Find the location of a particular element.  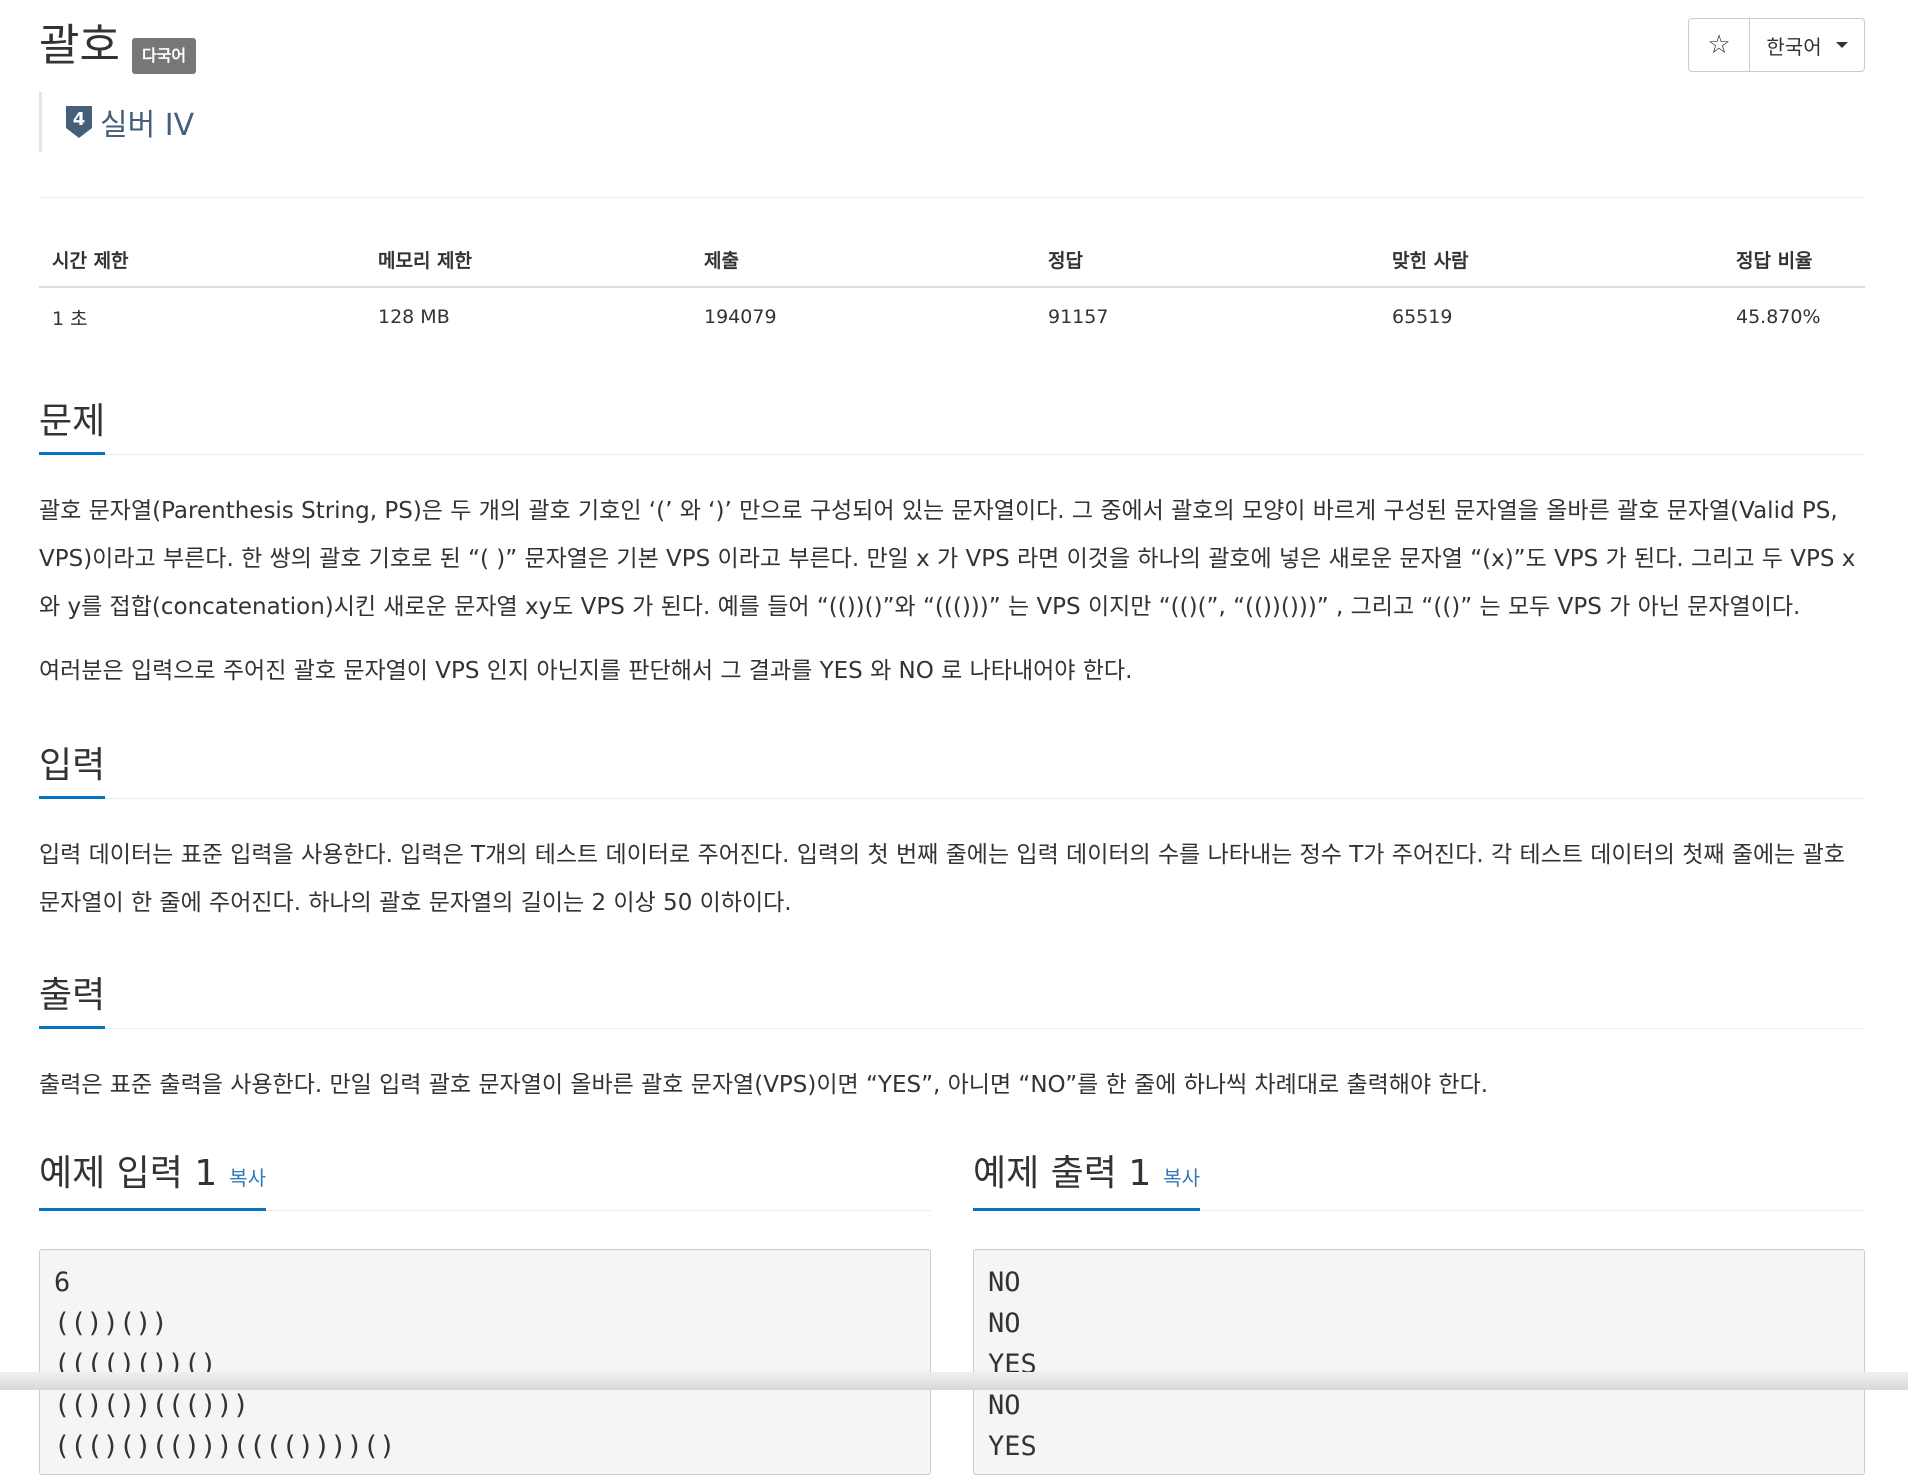

sample-output-block: 예제 출력 1 복사 NO NO YES NO YES NO is located at coordinates (1419, 1307).